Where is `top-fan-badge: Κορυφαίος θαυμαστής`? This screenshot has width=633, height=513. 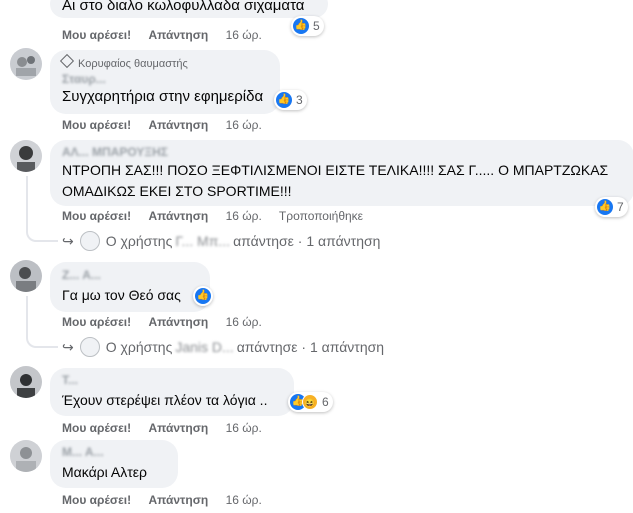 top-fan-badge: Κορυφαίος θαυμαστής is located at coordinates (123, 61).